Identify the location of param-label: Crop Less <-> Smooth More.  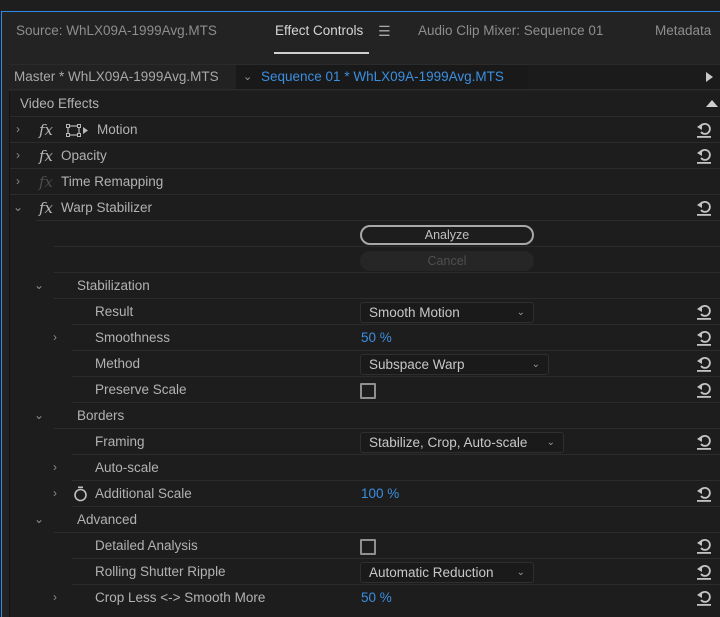
(180, 597).